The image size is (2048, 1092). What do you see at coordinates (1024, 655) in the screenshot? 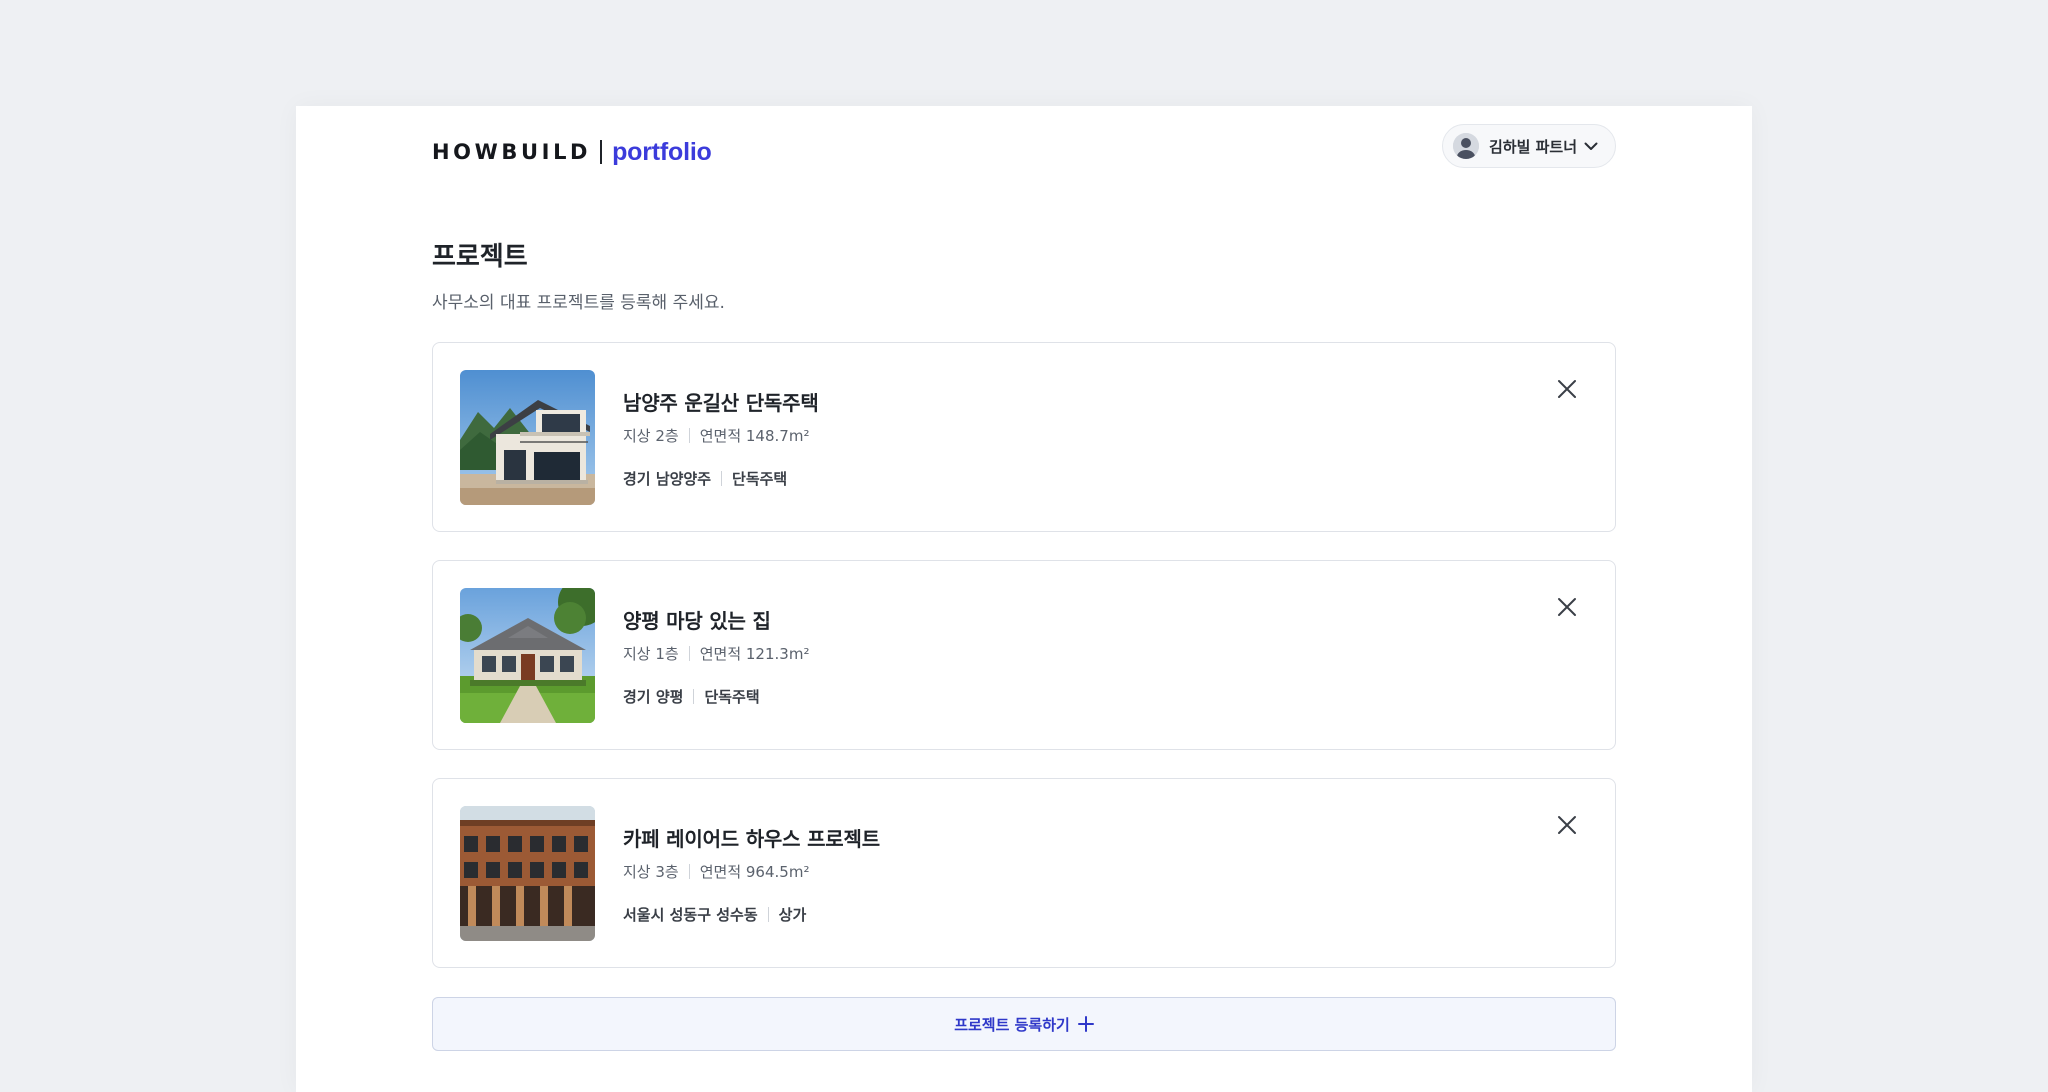
I see `project-card: 양평 마당 있는 집 지상 1층 연면적 121.3m² 경기 양평 단독주택` at bounding box center [1024, 655].